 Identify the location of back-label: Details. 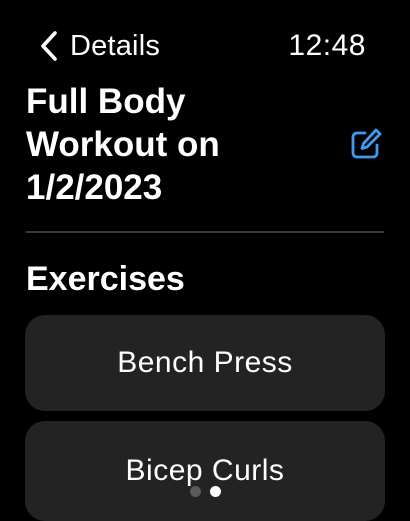
(115, 45).